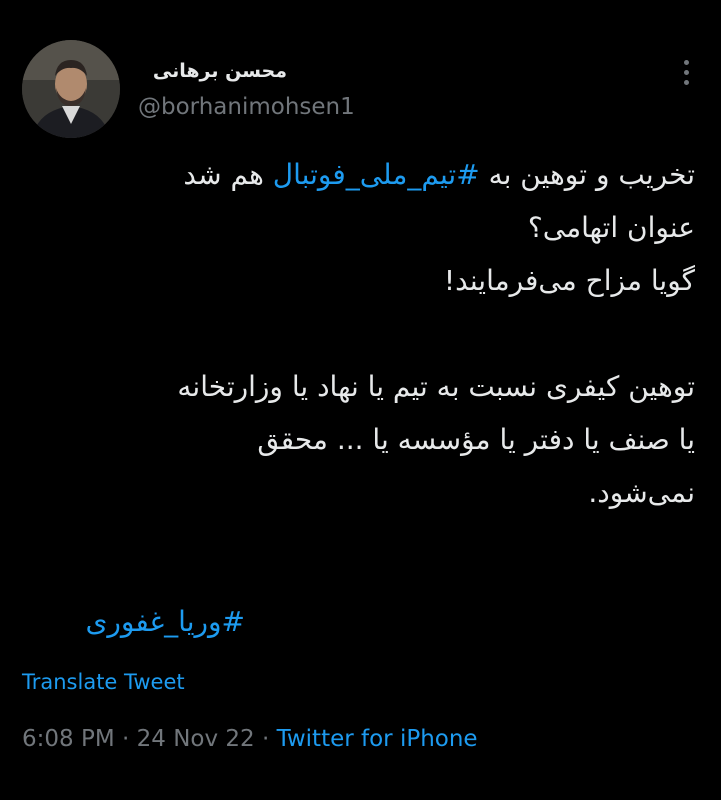 The width and height of the screenshot is (721, 800). Describe the element at coordinates (376, 174) in the screenshot. I see `hashtag-link: #تیم_ملی_فوتبال` at that location.